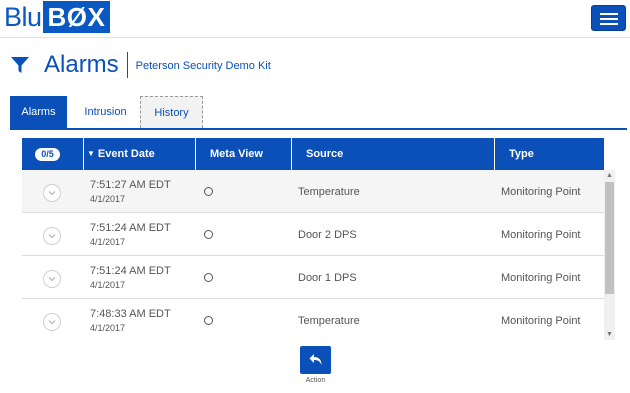 This screenshot has width=630, height=393. Describe the element at coordinates (76, 17) in the screenshot. I see `logo-text-box: BØX` at that location.